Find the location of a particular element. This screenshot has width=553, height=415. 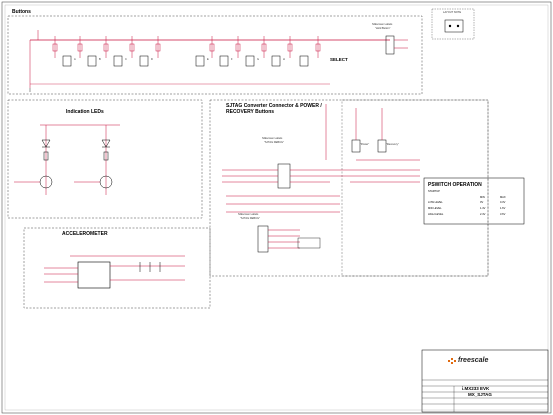

sjtag-title-line2: RECOVERY Buttons is located at coordinates (250, 112).